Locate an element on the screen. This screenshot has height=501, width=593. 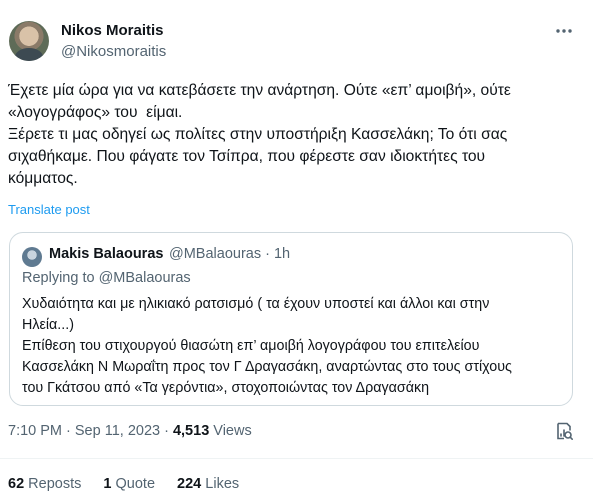
author-avatar is located at coordinates (29, 41).